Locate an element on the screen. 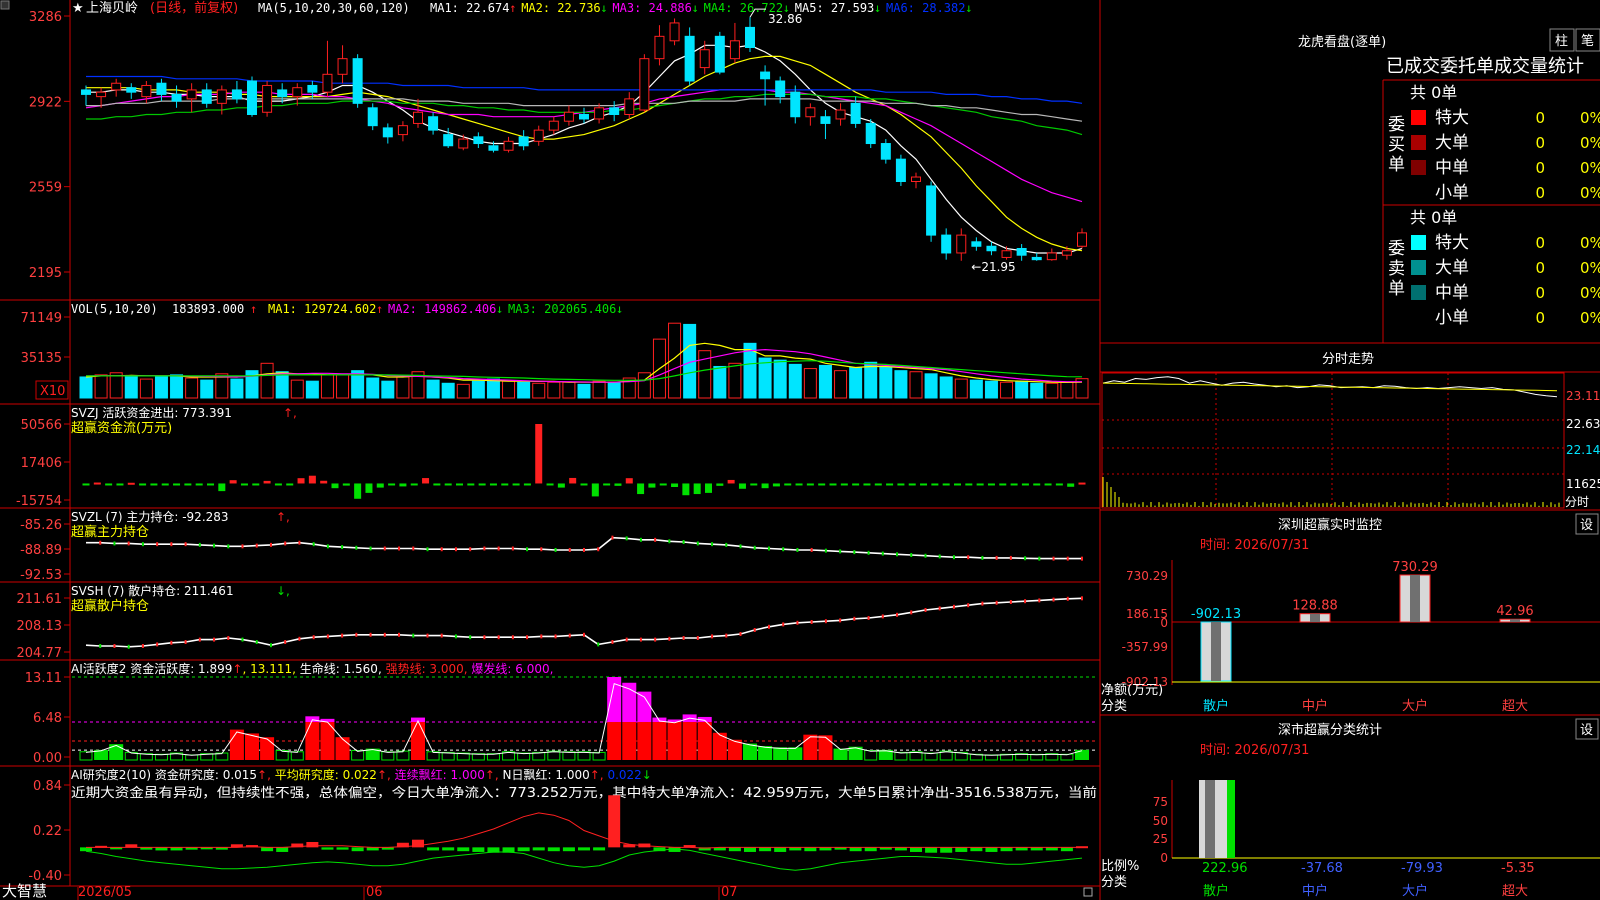  sz-monitor-value-label: 128.88 is located at coordinates (1315, 606).